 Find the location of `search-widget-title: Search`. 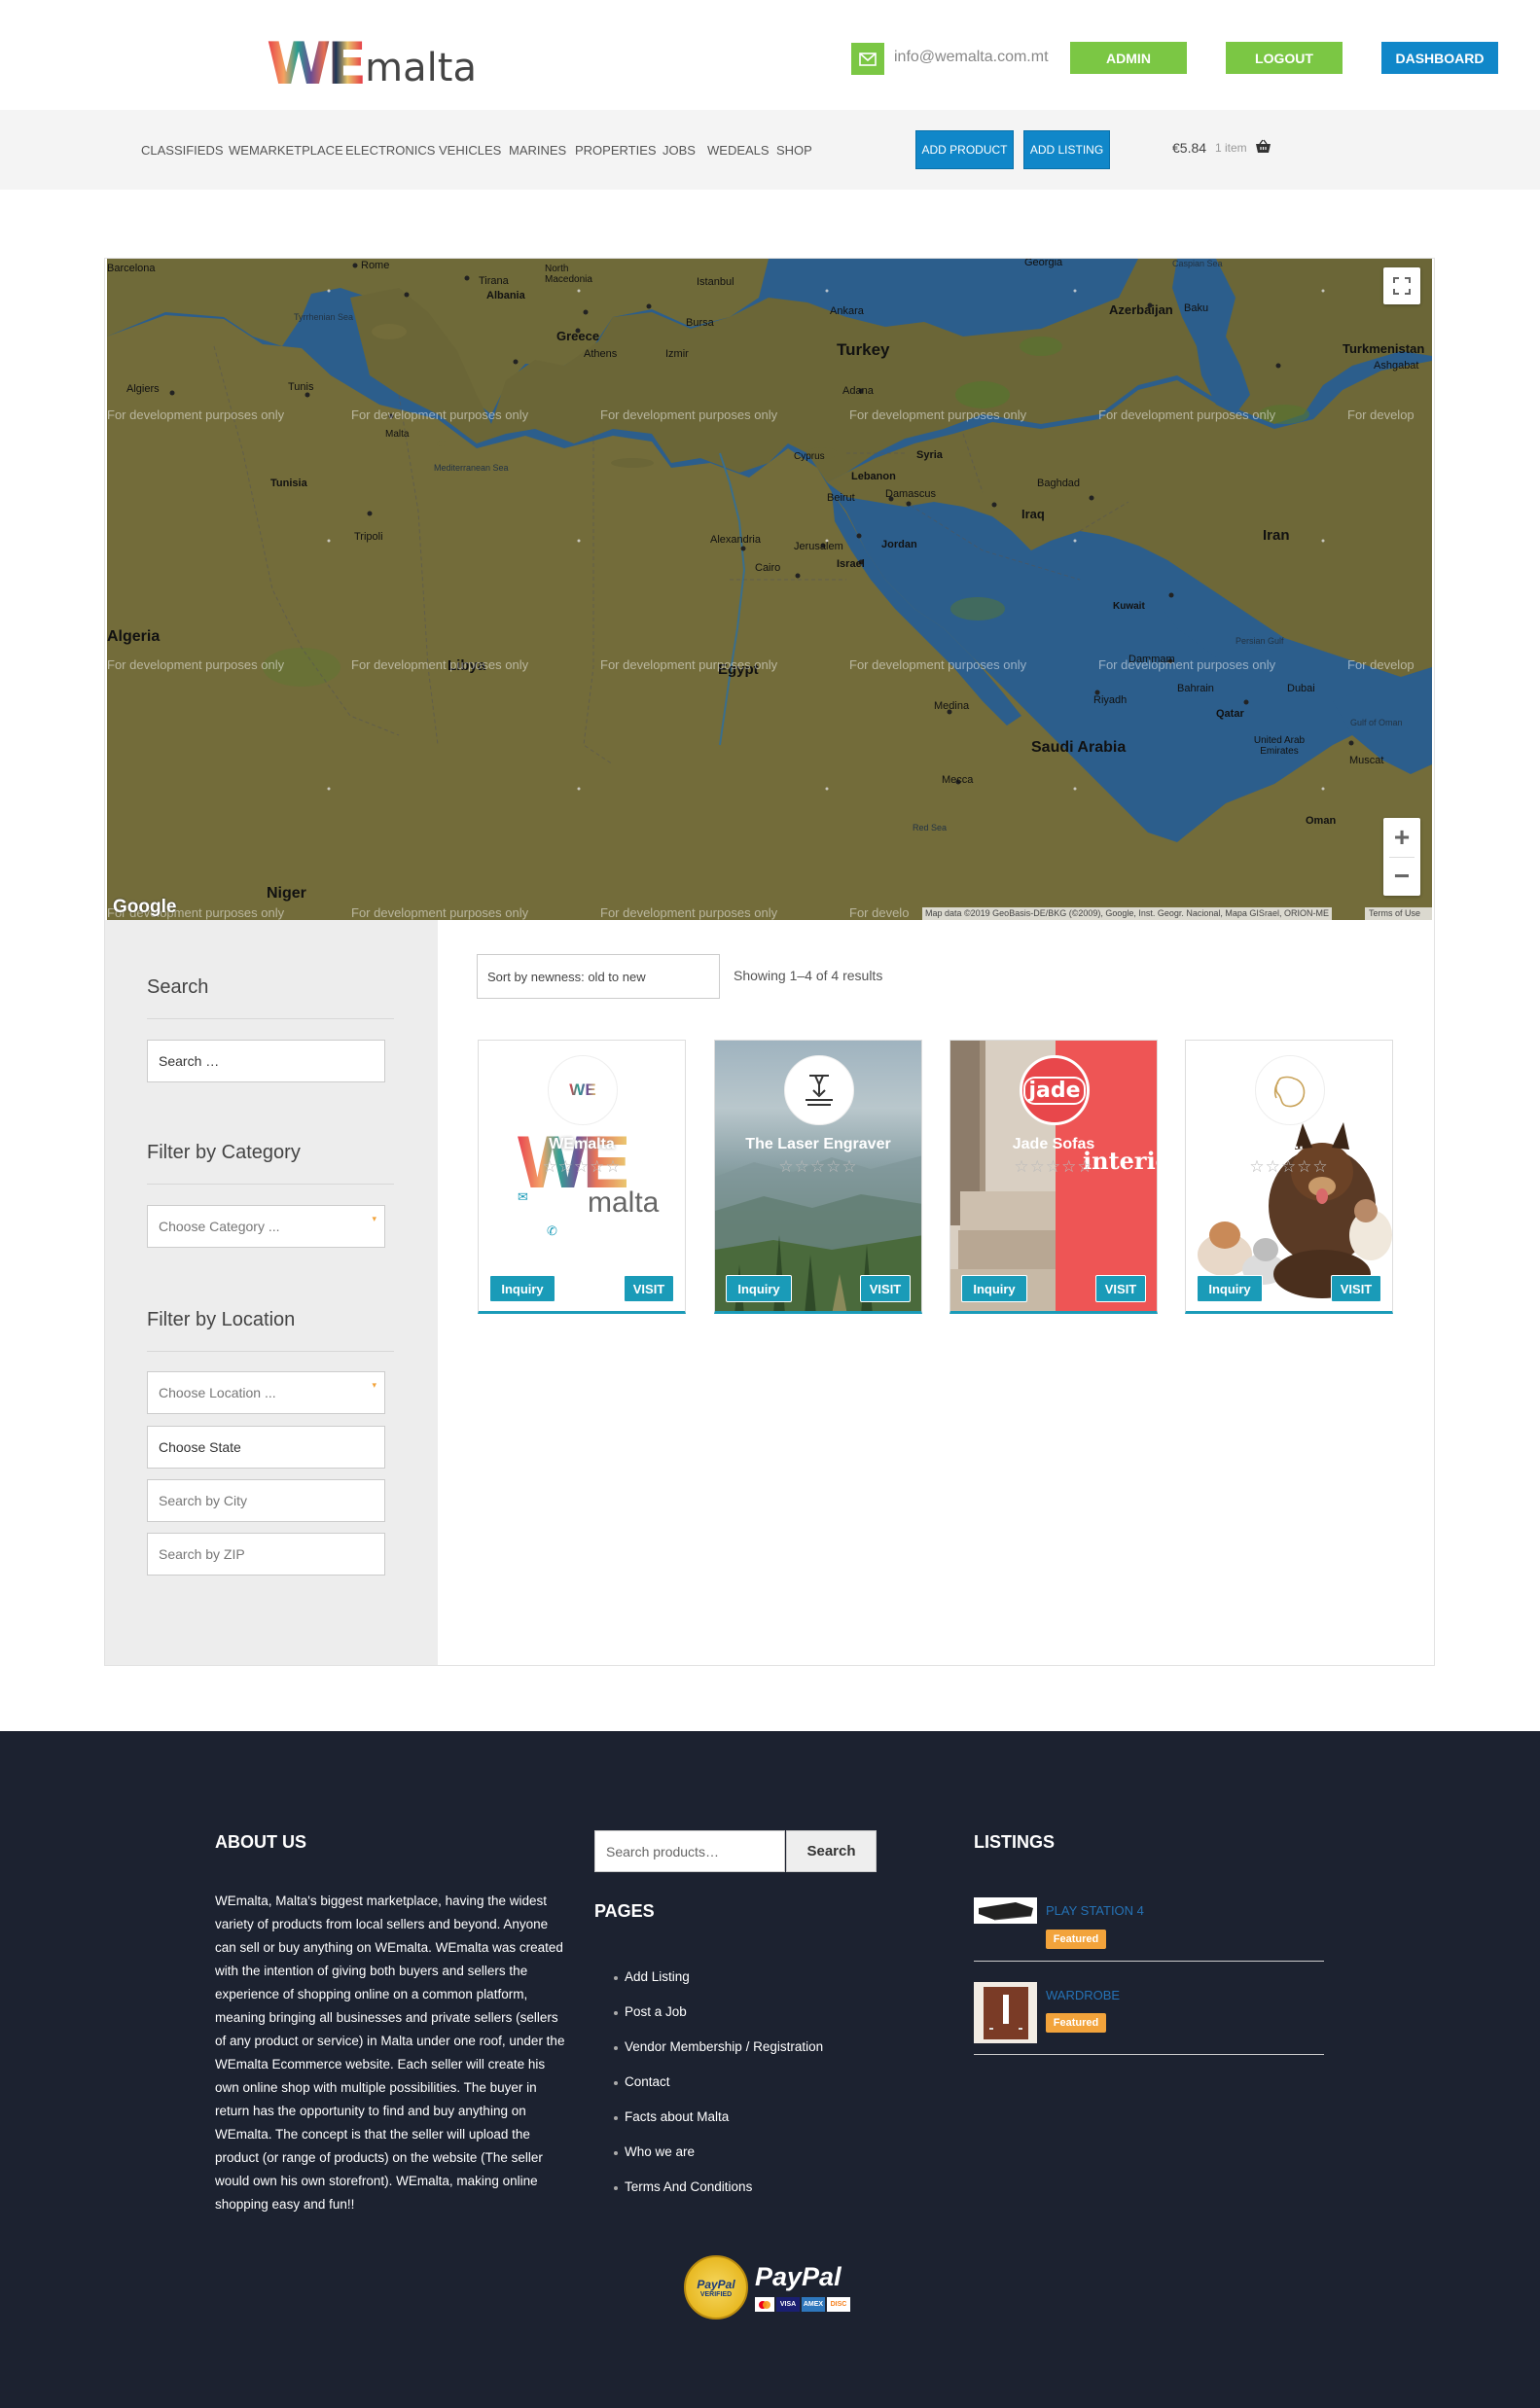

search-widget-title: Search is located at coordinates (178, 987).